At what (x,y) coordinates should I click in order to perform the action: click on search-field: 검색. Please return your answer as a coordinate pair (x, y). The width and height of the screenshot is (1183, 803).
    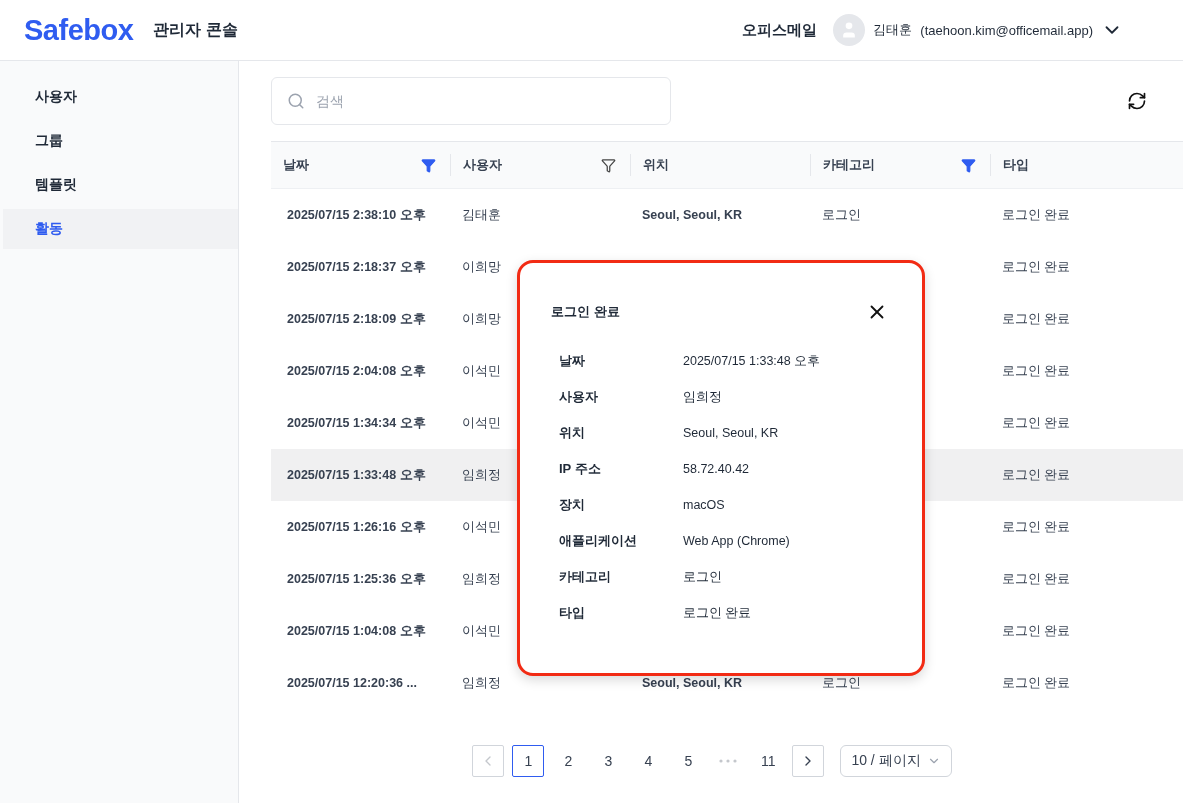
    Looking at the image, I should click on (471, 101).